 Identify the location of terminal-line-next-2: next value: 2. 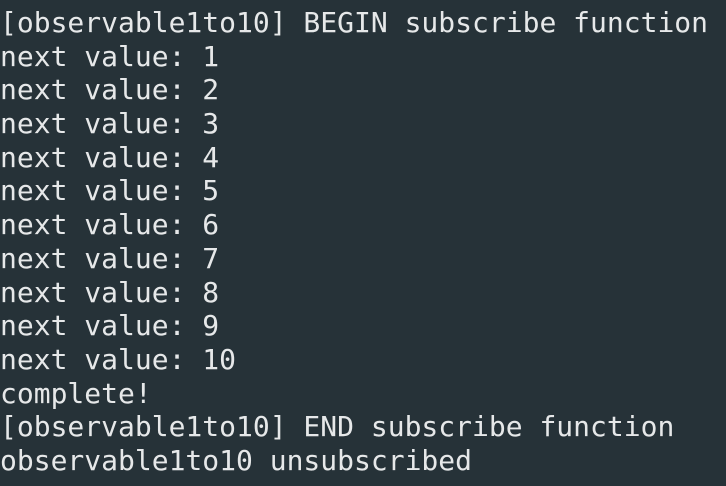
(110, 90).